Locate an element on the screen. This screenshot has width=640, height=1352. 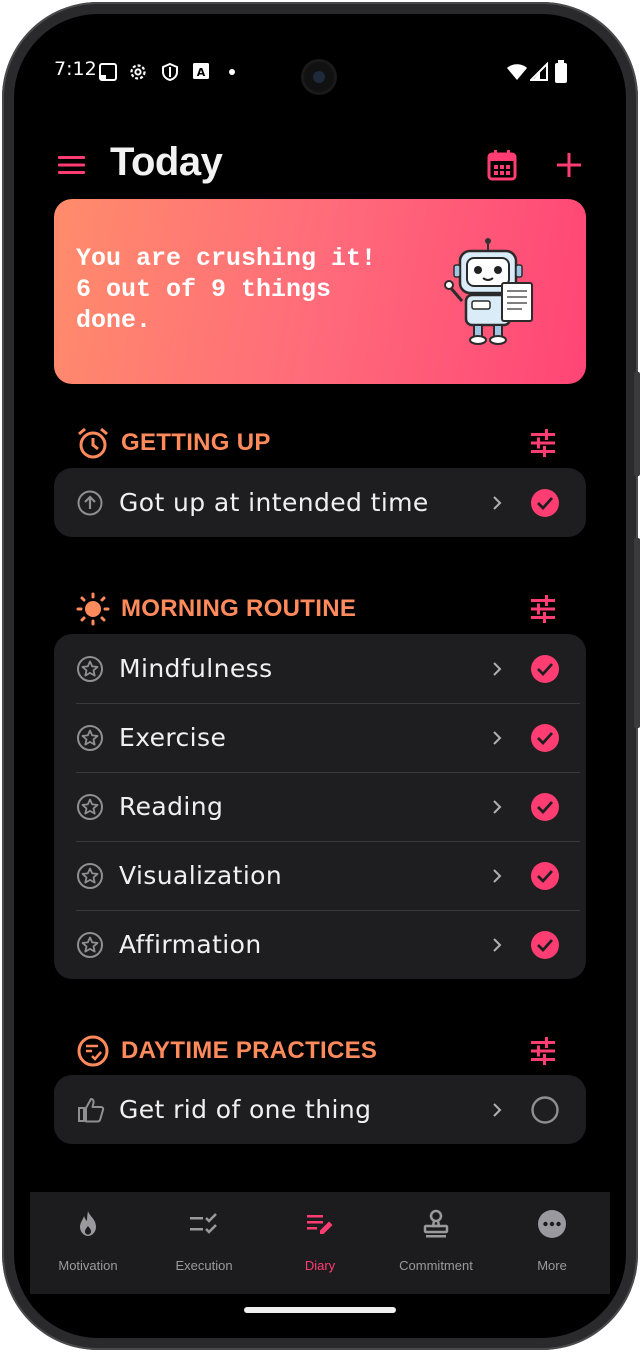
volume-button is located at coordinates (637, 424).